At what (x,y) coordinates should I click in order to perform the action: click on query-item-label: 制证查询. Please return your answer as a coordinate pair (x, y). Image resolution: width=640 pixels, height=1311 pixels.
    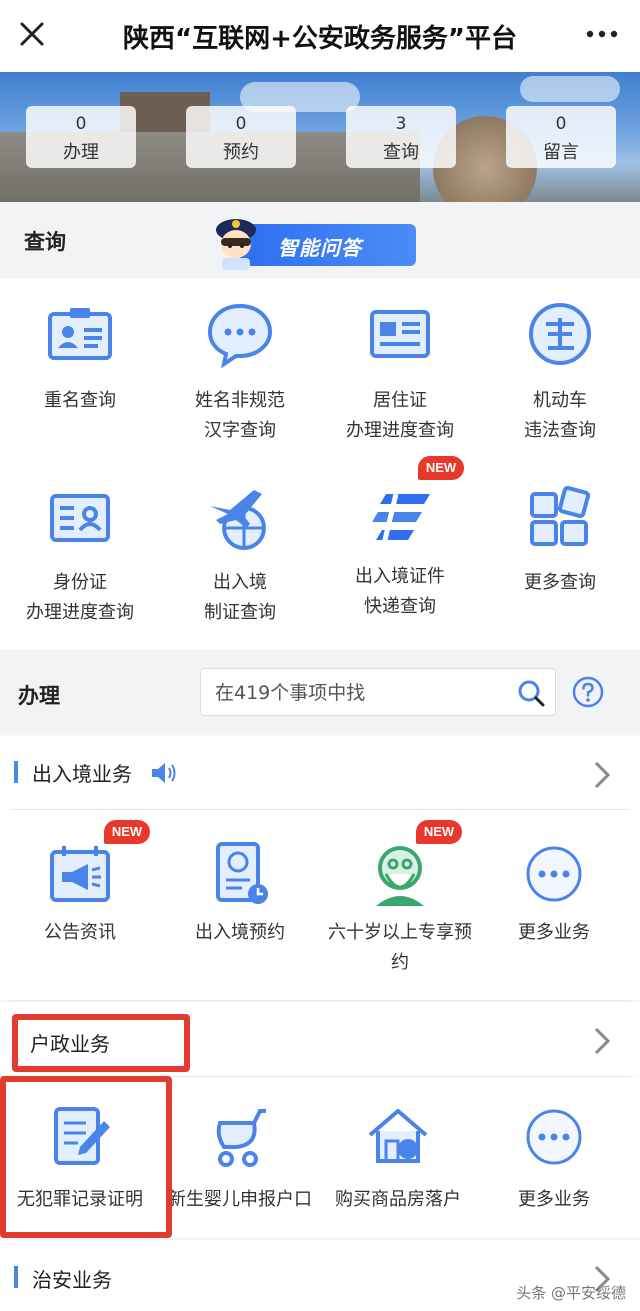
    Looking at the image, I should click on (240, 612).